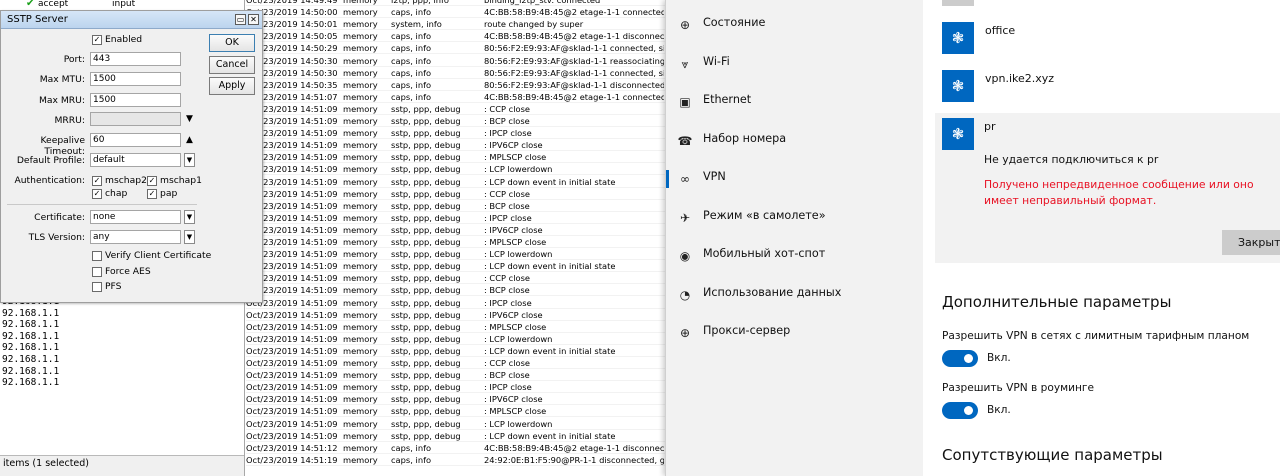 Image resolution: width=1280 pixels, height=476 pixels. What do you see at coordinates (31, 325) in the screenshot?
I see `ip-address: 92.168.1.1` at bounding box center [31, 325].